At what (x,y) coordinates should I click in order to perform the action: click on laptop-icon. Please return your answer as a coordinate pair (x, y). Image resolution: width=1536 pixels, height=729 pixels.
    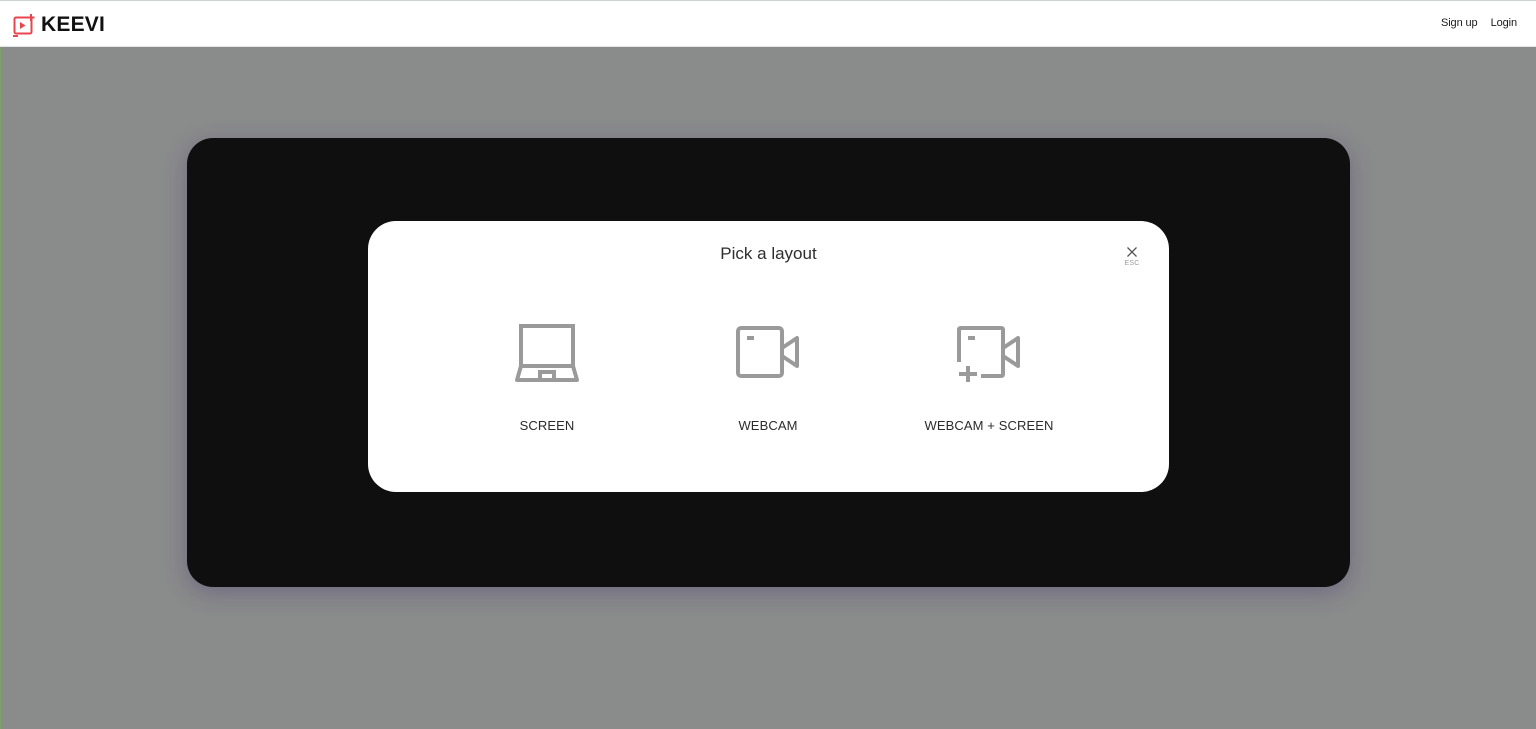
    Looking at the image, I should click on (547, 353).